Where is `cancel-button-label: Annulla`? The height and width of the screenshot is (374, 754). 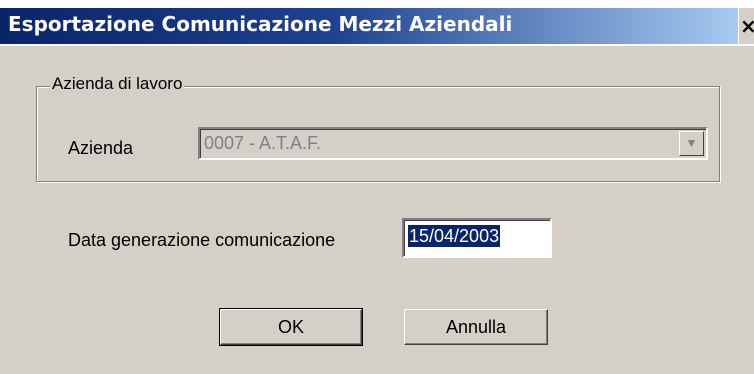
cancel-button-label: Annulla is located at coordinates (476, 327).